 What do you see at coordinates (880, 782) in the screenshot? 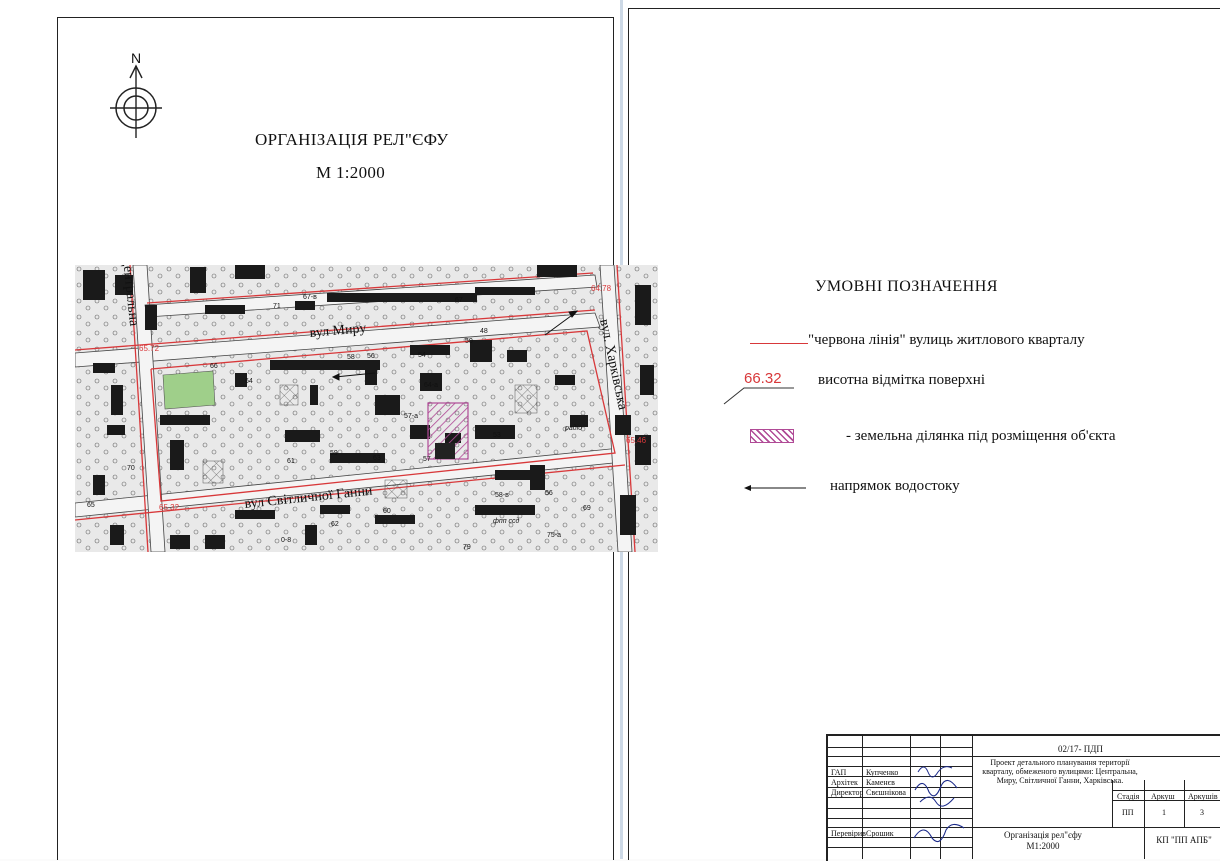
I see `stamp-name: Каменєв` at bounding box center [880, 782].